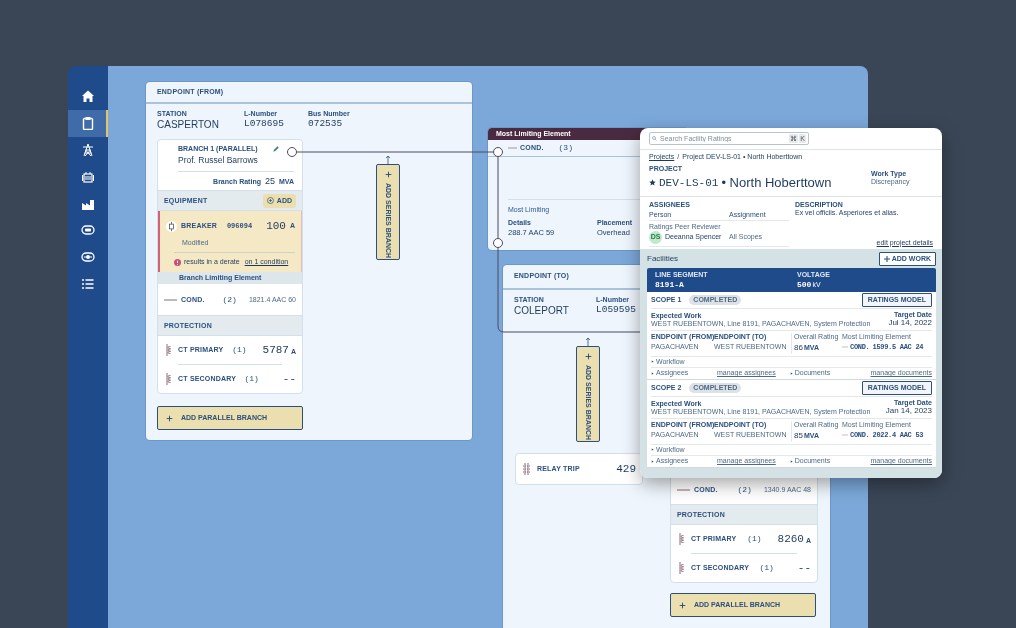 This screenshot has height=628, width=1016. What do you see at coordinates (910, 323) in the screenshot?
I see `date-value: Jul 14, 2022` at bounding box center [910, 323].